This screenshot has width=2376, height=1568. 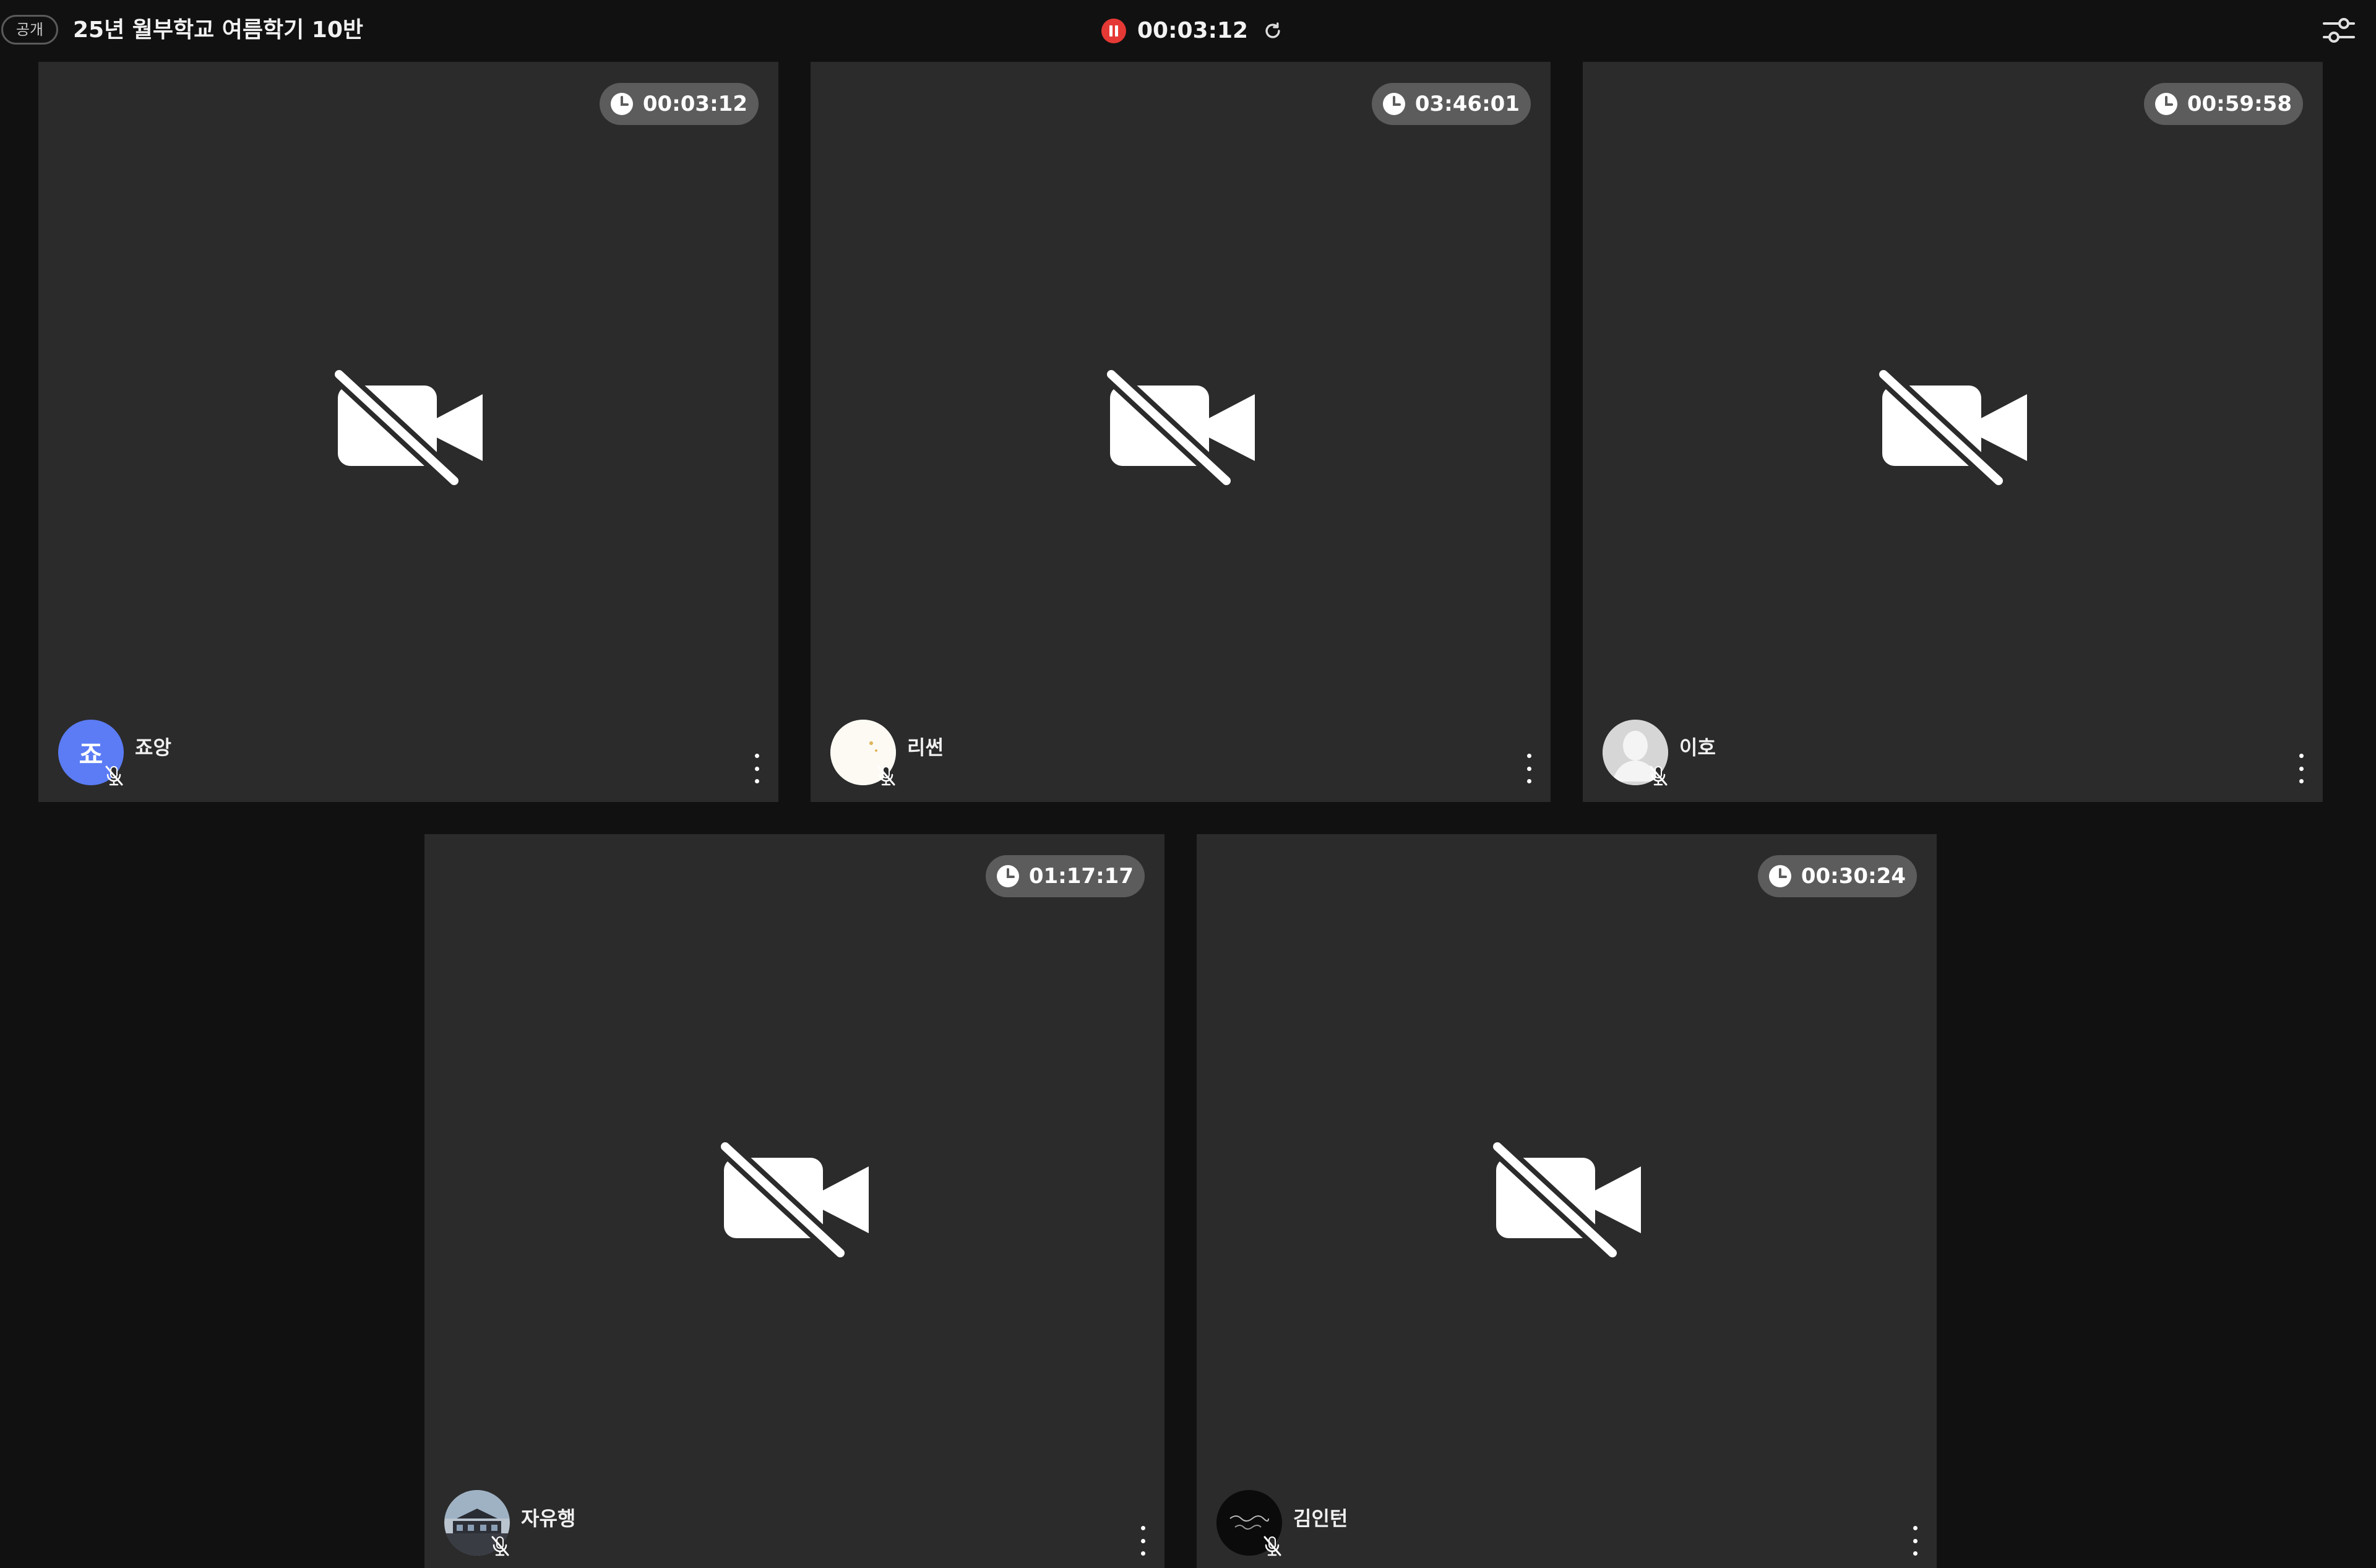 I want to click on avatar: 죠, so click(x=92, y=754).